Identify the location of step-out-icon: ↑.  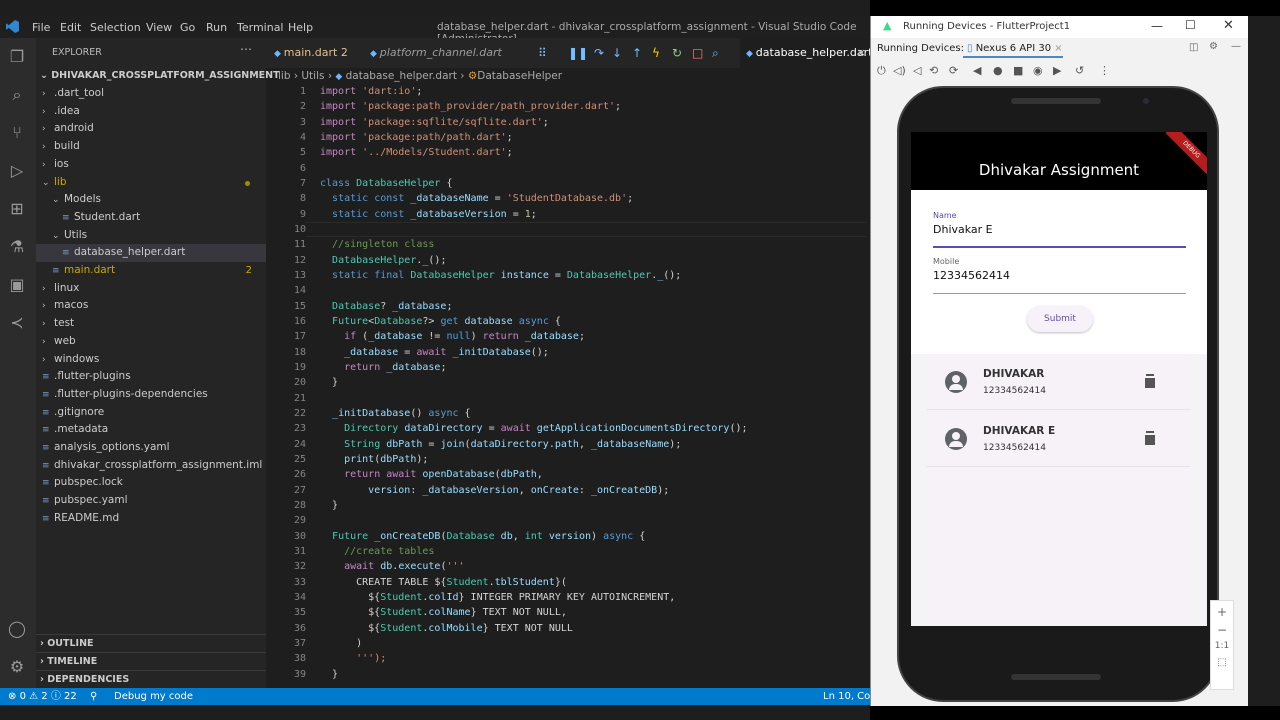
(637, 53).